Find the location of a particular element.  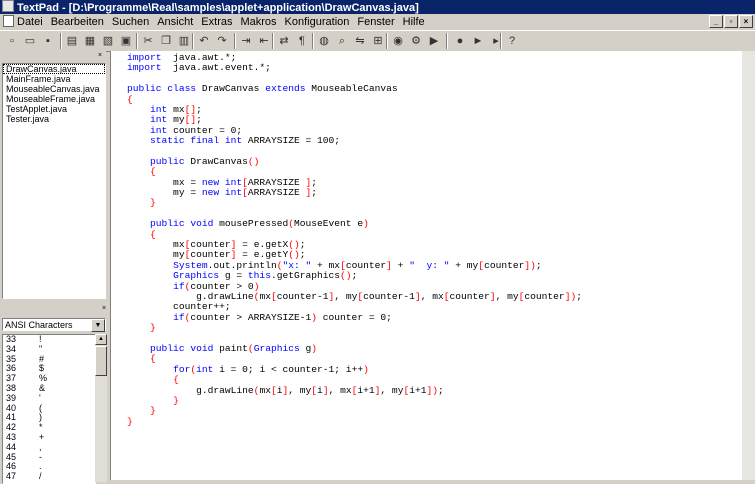

cut-icon: ✂ is located at coordinates (148, 41).